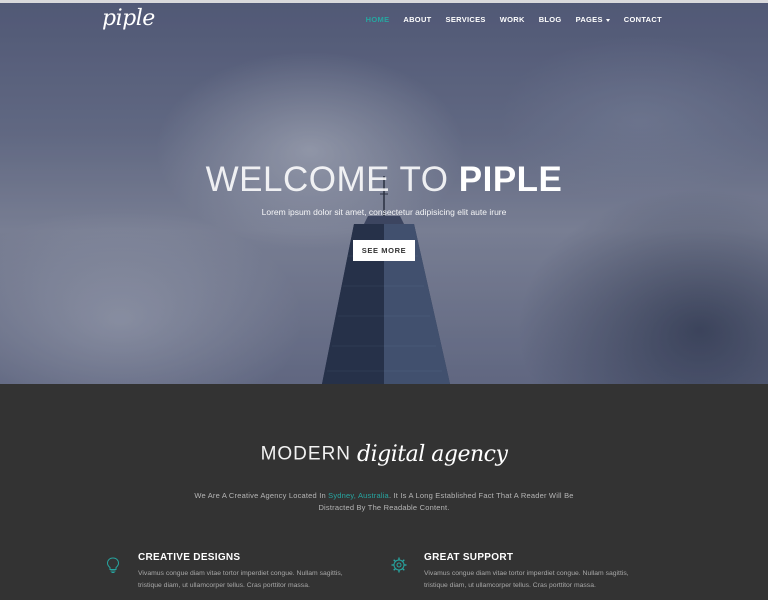 This screenshot has width=768, height=600. Describe the element at coordinates (510, 179) in the screenshot. I see `hero-title-bold: PIPLE` at that location.